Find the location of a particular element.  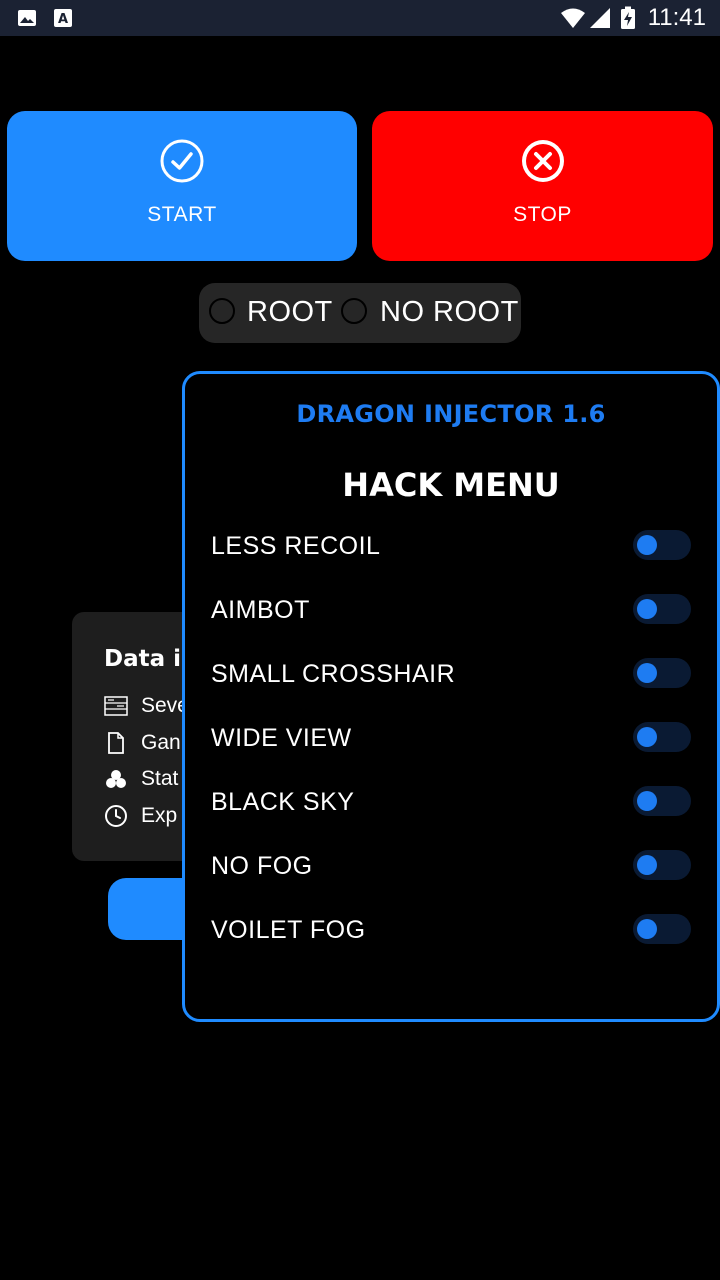

wifi-icon is located at coordinates (573, 18).